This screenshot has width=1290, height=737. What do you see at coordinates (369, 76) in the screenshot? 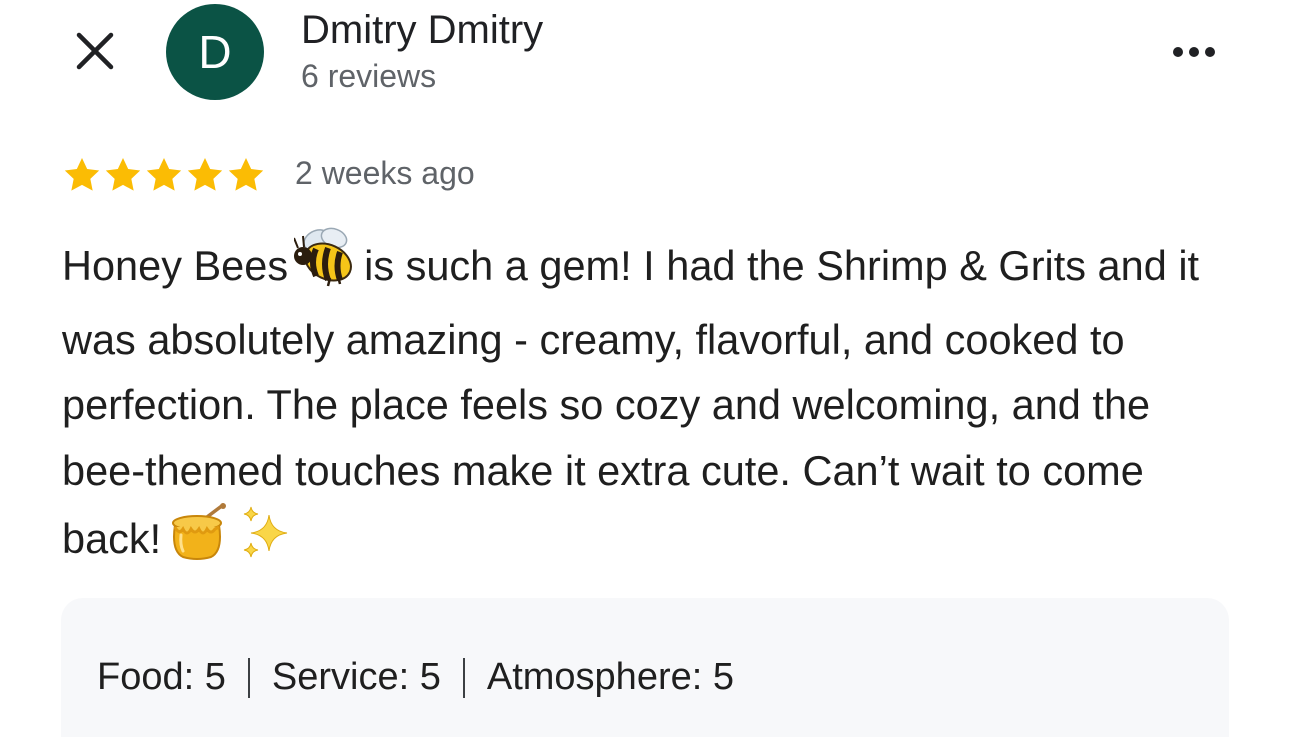
I see `reviewer-review-count: 6 reviews` at bounding box center [369, 76].